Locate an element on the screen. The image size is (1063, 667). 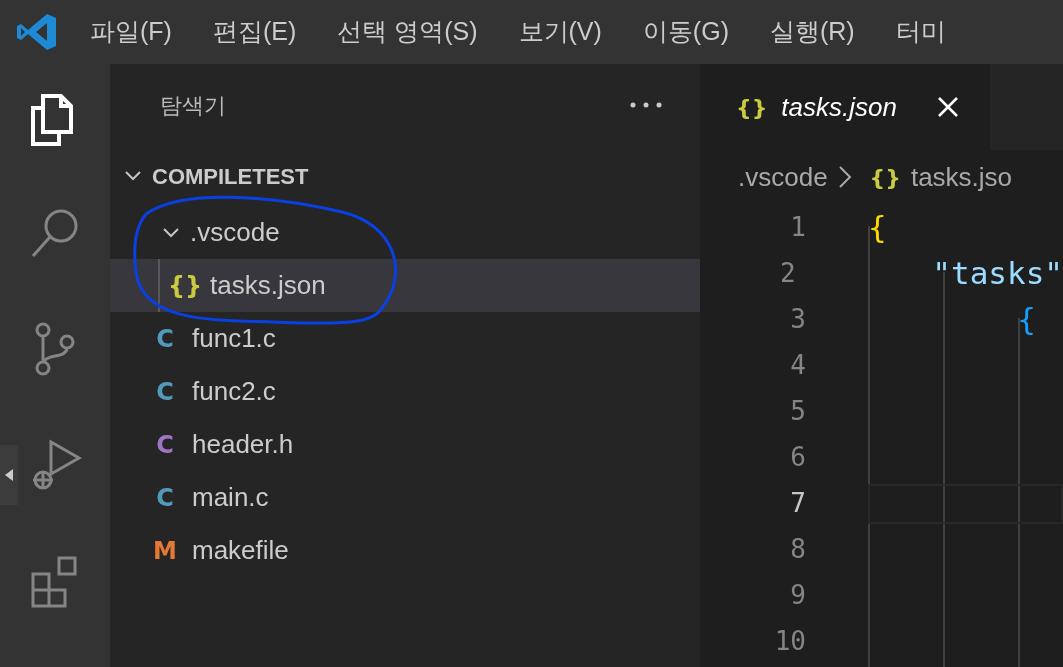
line-number: 8 is located at coordinates (797, 549).